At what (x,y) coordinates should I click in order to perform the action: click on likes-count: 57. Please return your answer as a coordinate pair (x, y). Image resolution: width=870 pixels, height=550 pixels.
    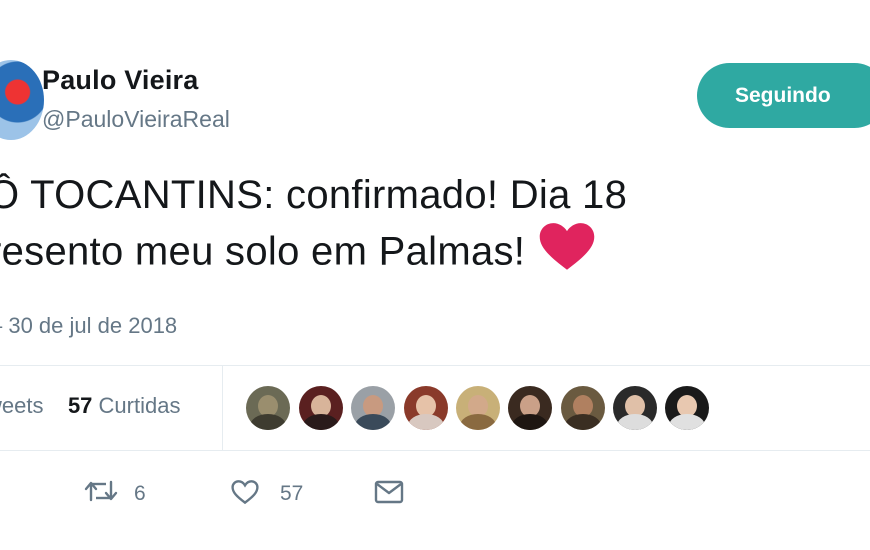
    Looking at the image, I should click on (80, 405).